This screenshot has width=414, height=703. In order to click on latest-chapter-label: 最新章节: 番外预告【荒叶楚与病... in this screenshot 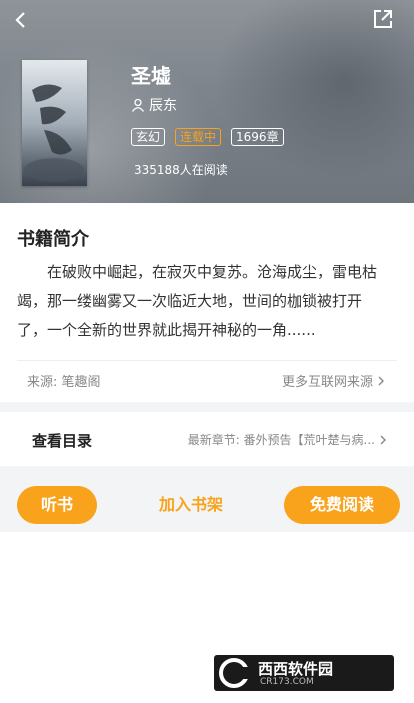, I will do `click(281, 440)`.